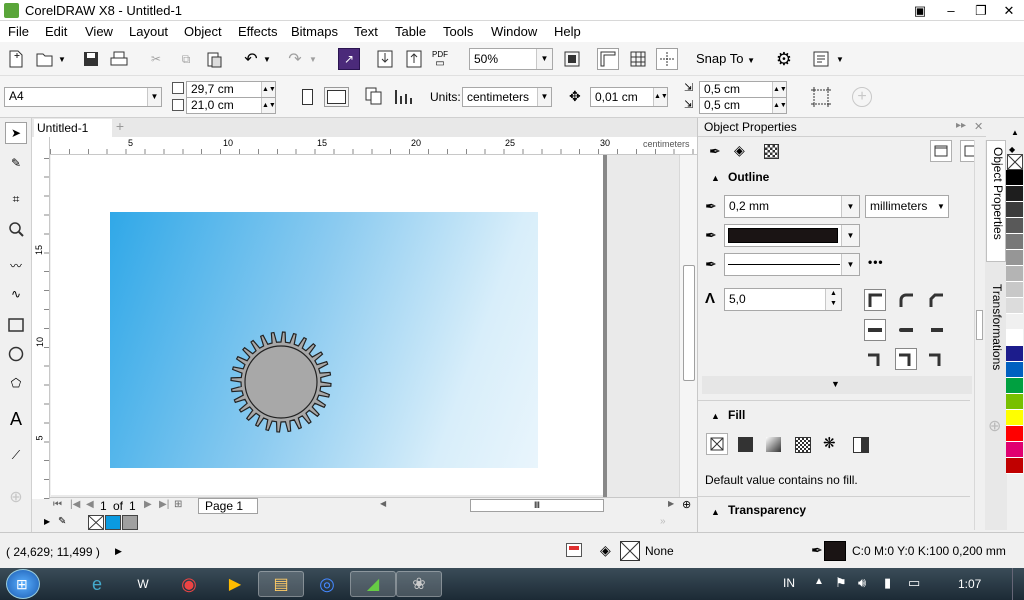 The image size is (1024, 600). I want to click on snap-to-button: Snap To ▼, so click(725, 58).